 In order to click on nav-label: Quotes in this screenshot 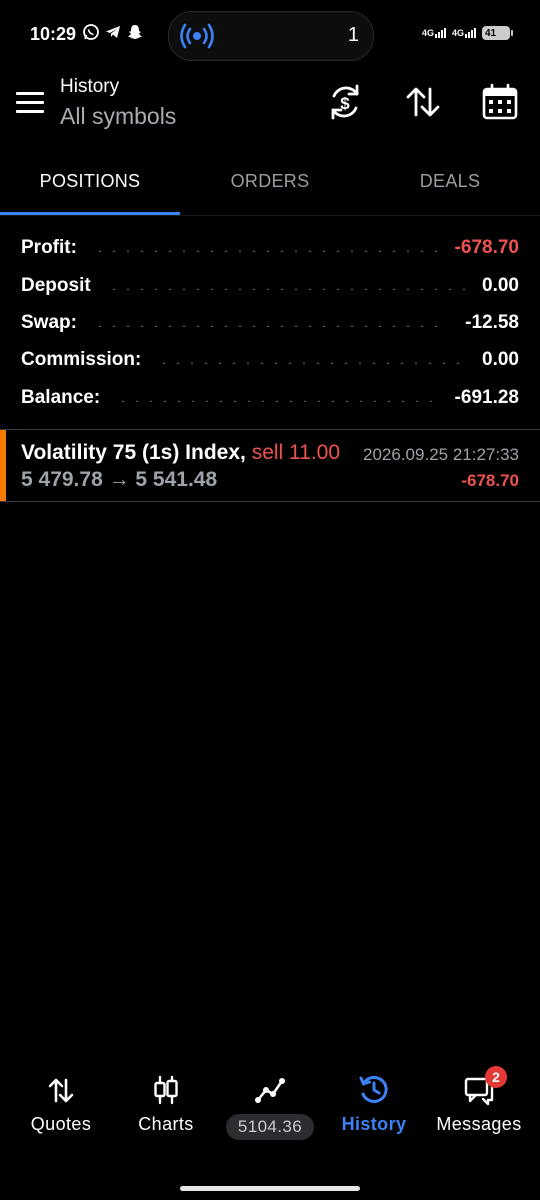, I will do `click(61, 1124)`.